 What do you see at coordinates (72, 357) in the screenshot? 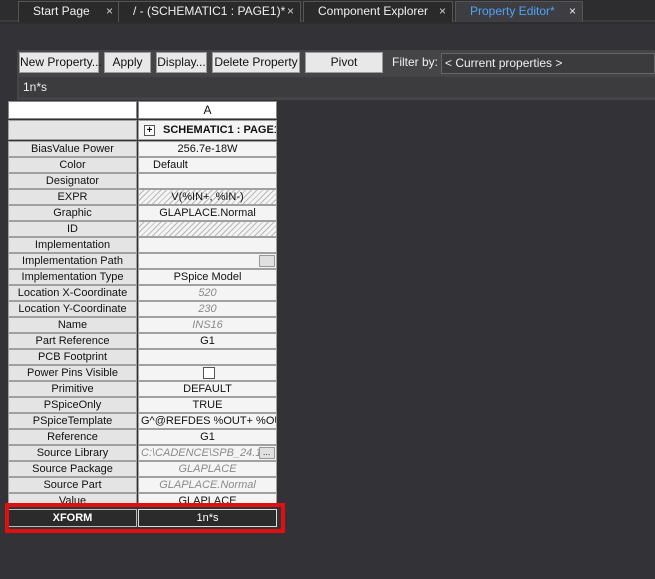
I see `property-name: PCB Footprint` at bounding box center [72, 357].